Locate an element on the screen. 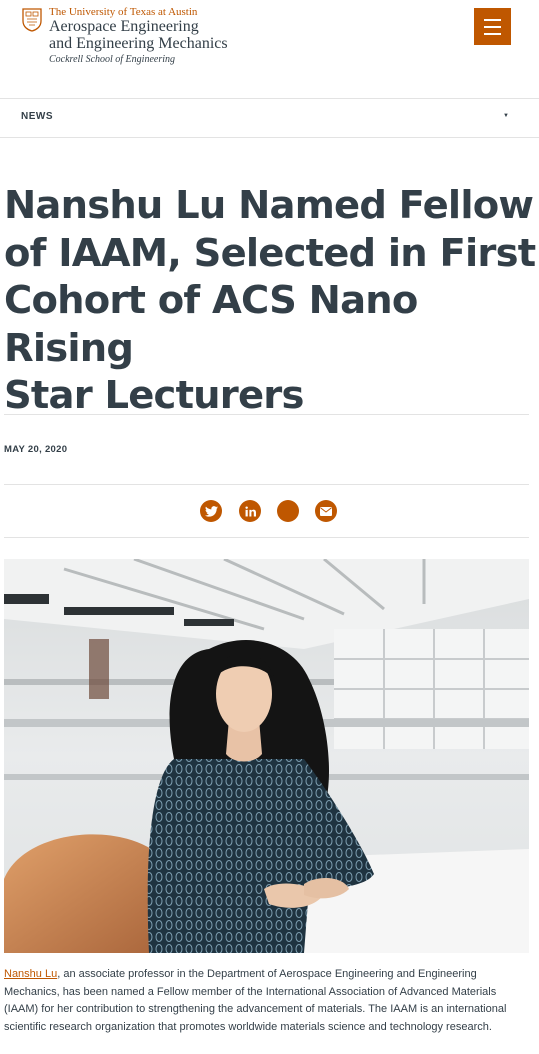  linkedin-icon is located at coordinates (250, 510).